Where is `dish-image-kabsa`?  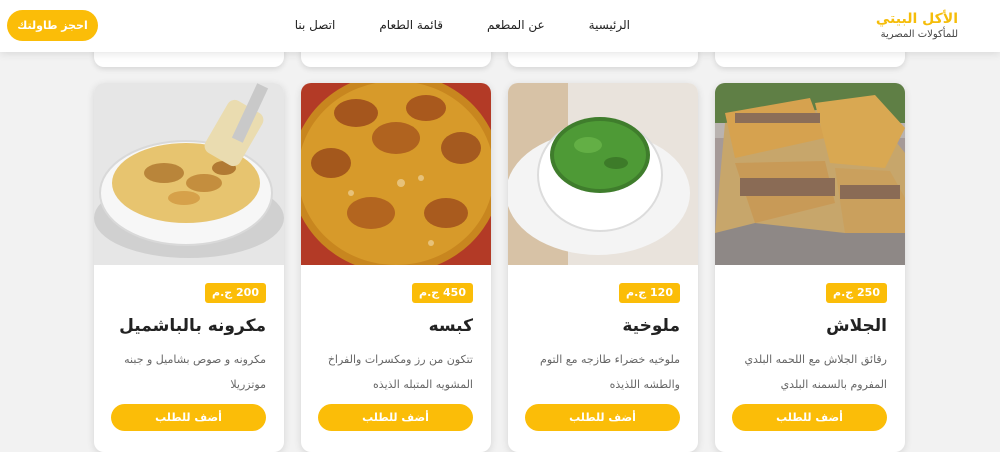
dish-image-kabsa is located at coordinates (396, 174).